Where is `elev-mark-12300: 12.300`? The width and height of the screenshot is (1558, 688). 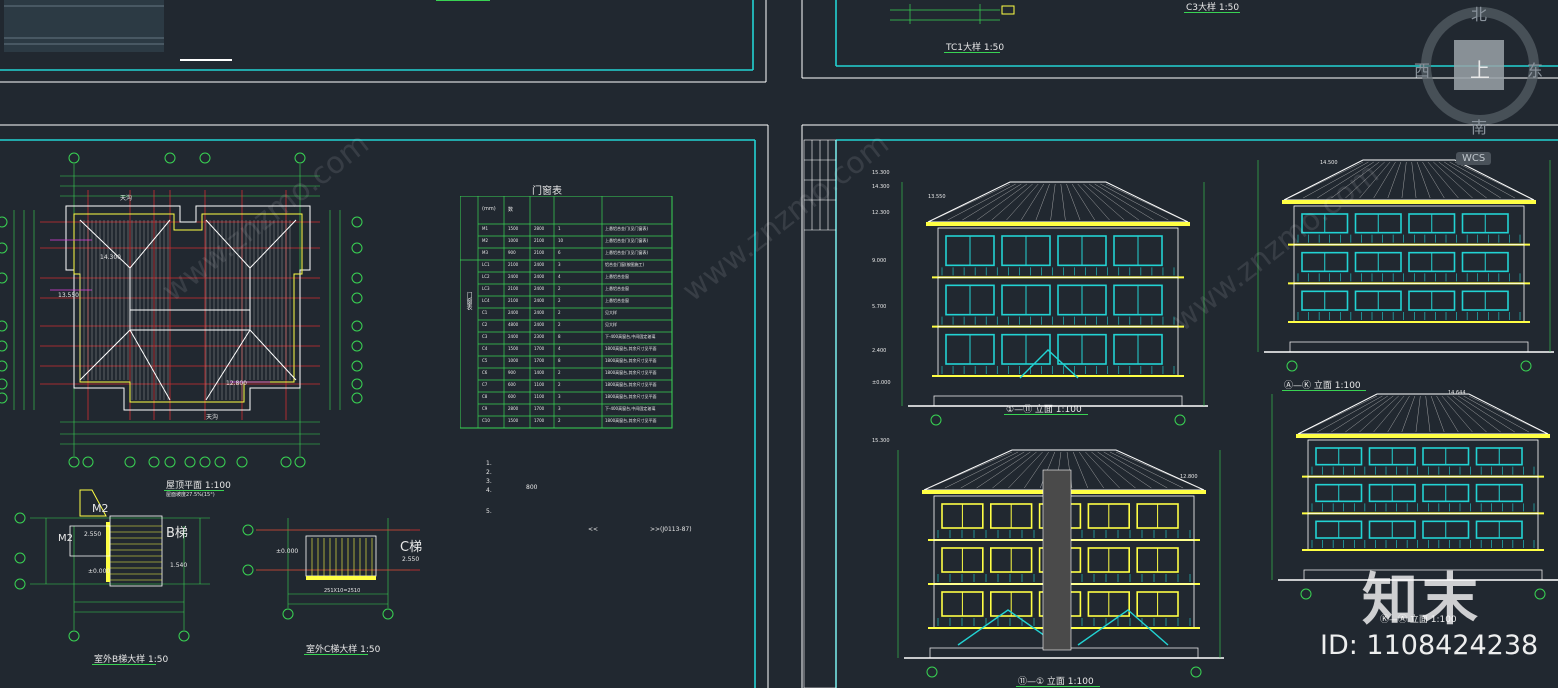 elev-mark-12300: 12.300 is located at coordinates (881, 213).